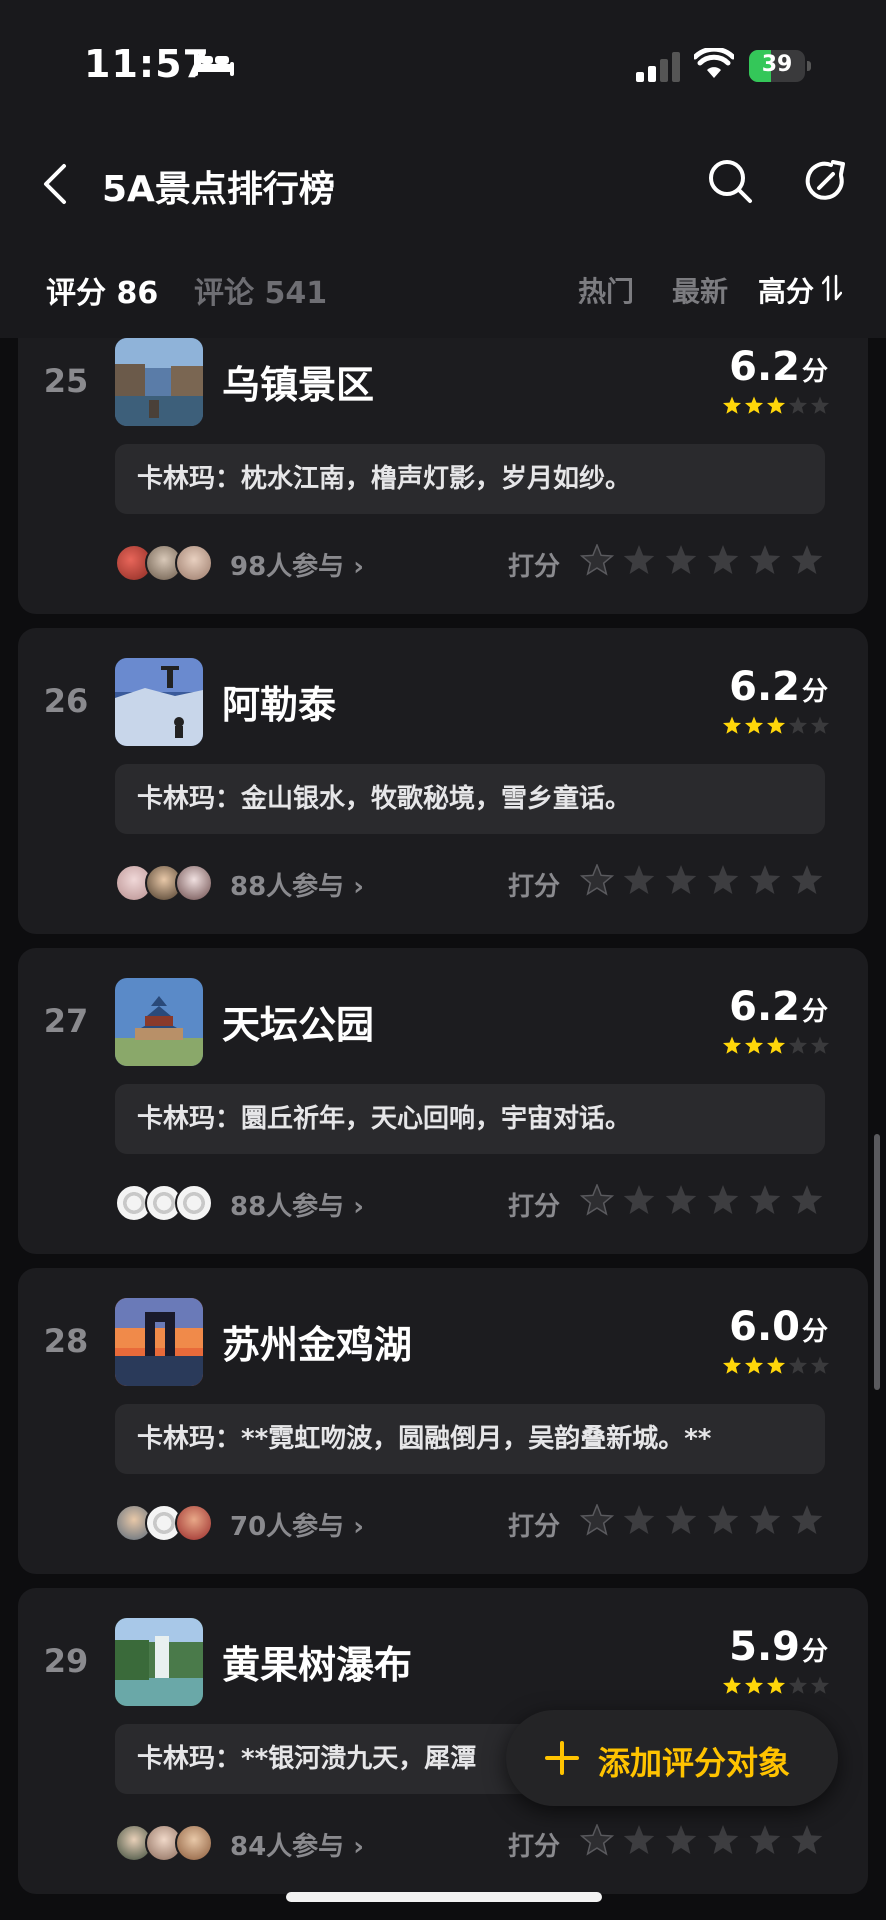 This screenshot has width=886, height=1920. I want to click on chevron-right-icon: ›, so click(358, 1527).